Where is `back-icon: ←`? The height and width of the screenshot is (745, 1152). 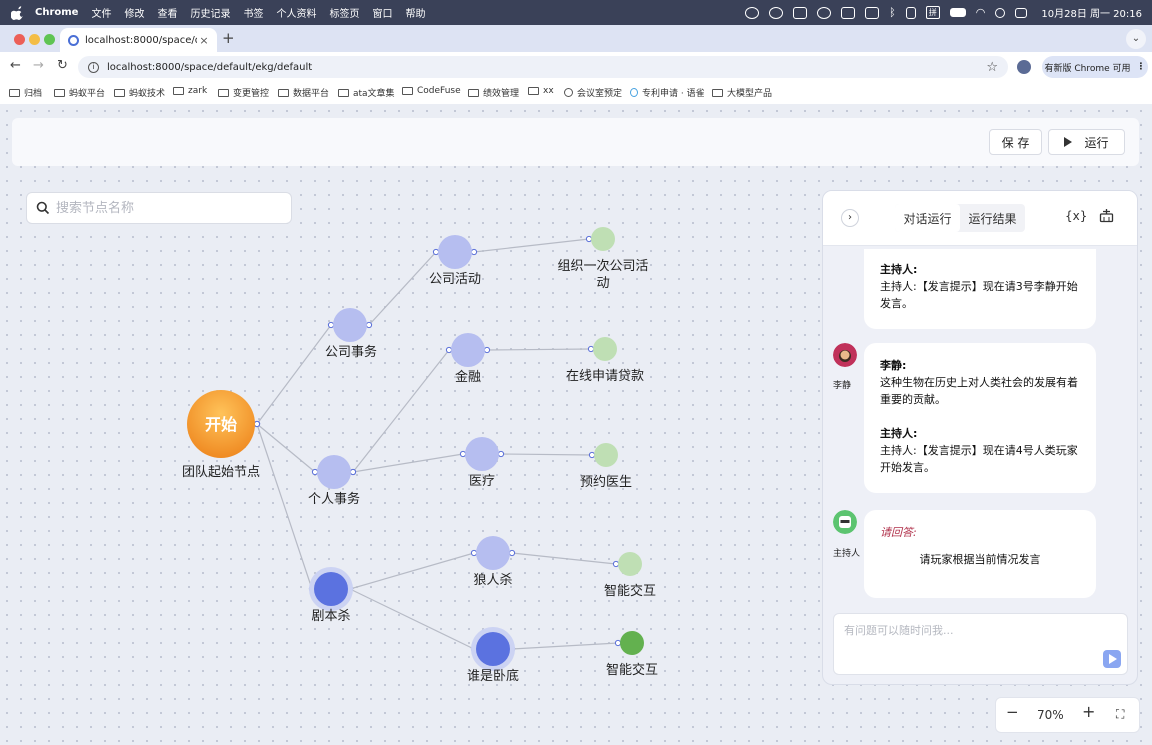
back-icon: ← is located at coordinates (15, 65).